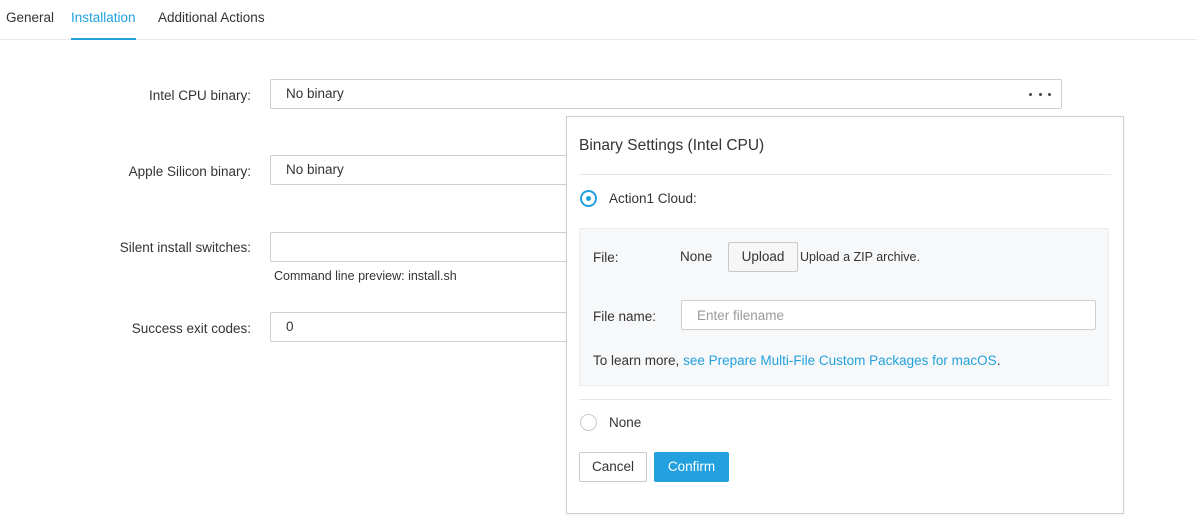 This screenshot has width=1197, height=521. Describe the element at coordinates (588, 422) in the screenshot. I see `radio-unchecked-icon` at that location.